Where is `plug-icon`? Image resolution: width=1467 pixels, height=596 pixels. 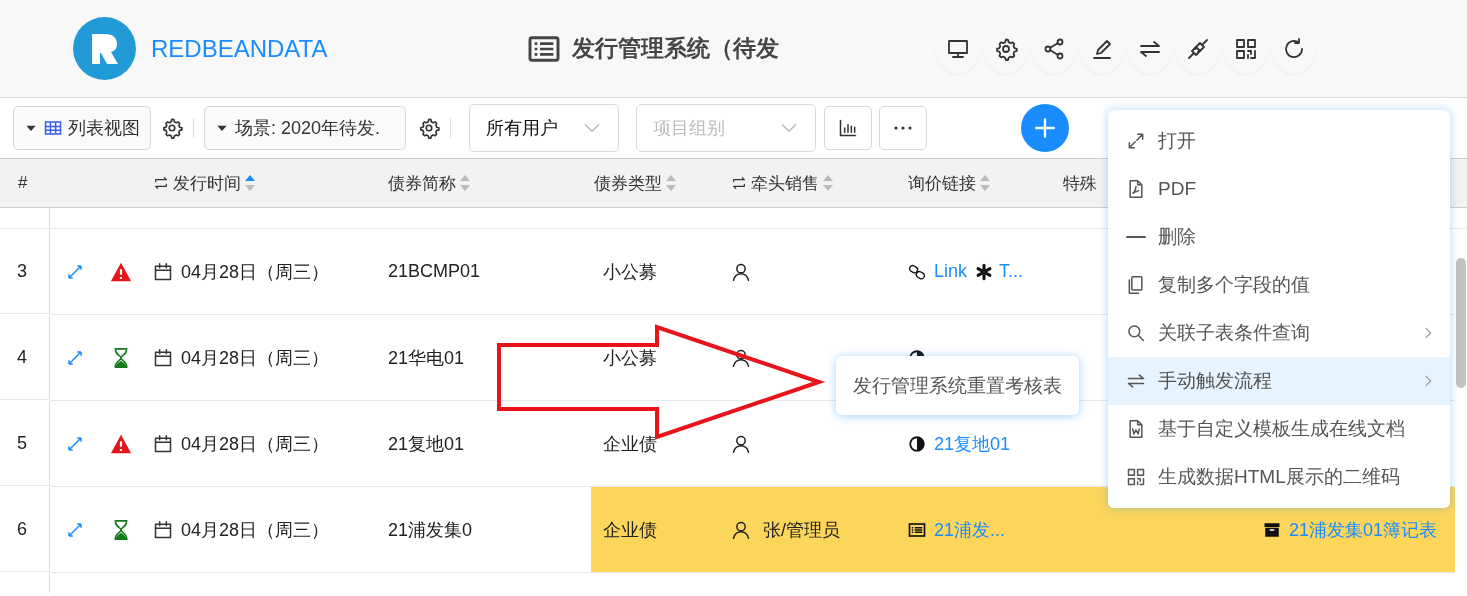 plug-icon is located at coordinates (1198, 48).